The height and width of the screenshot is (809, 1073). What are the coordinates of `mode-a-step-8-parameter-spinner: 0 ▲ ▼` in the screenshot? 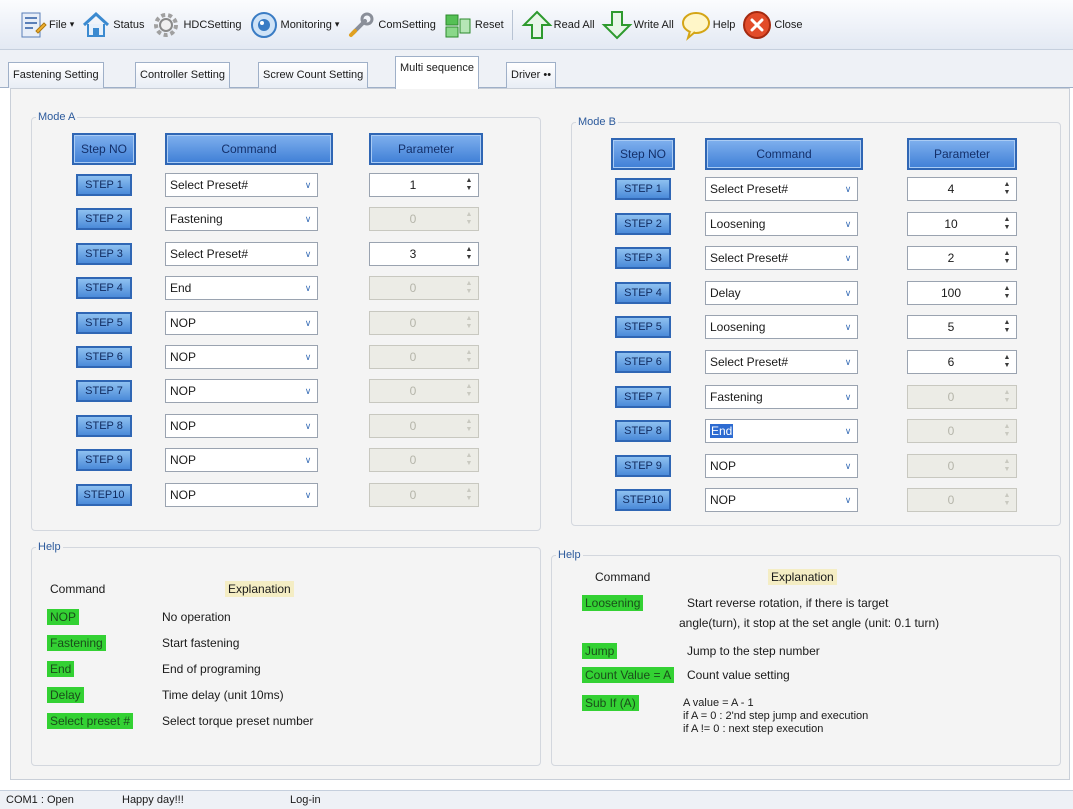 It's located at (424, 425).